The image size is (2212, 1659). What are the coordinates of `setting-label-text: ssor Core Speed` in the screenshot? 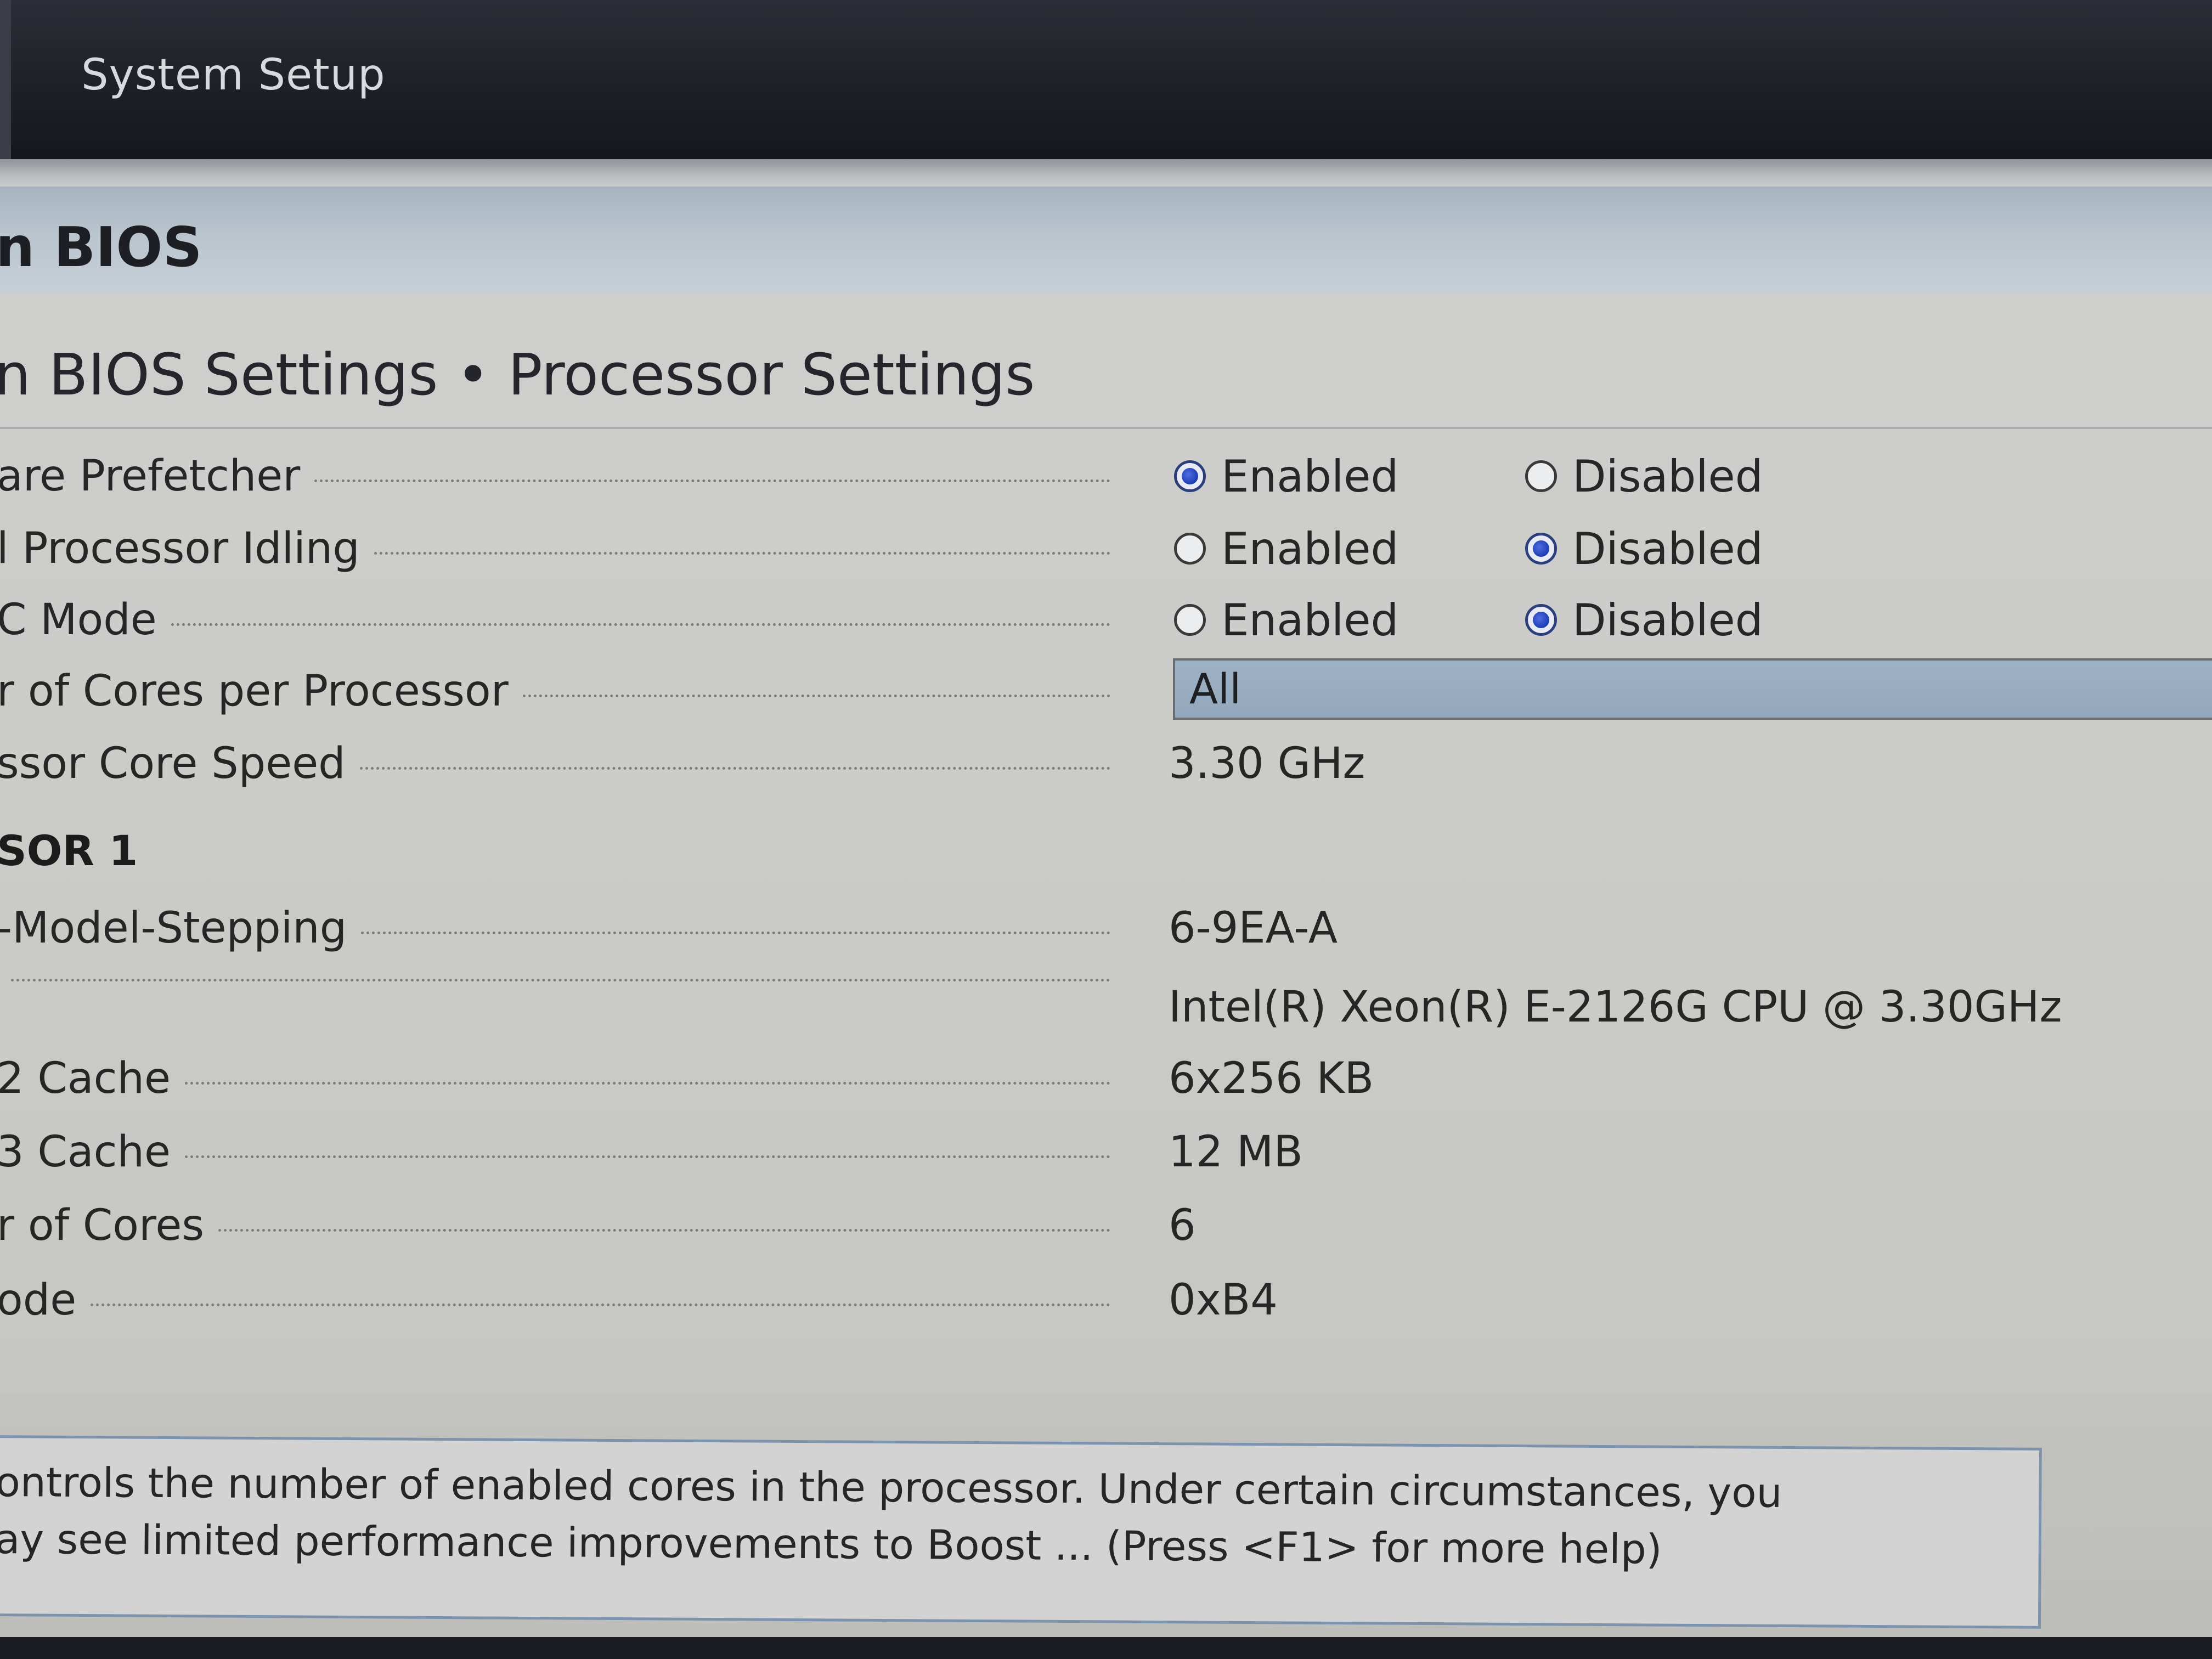 It's located at (173, 763).